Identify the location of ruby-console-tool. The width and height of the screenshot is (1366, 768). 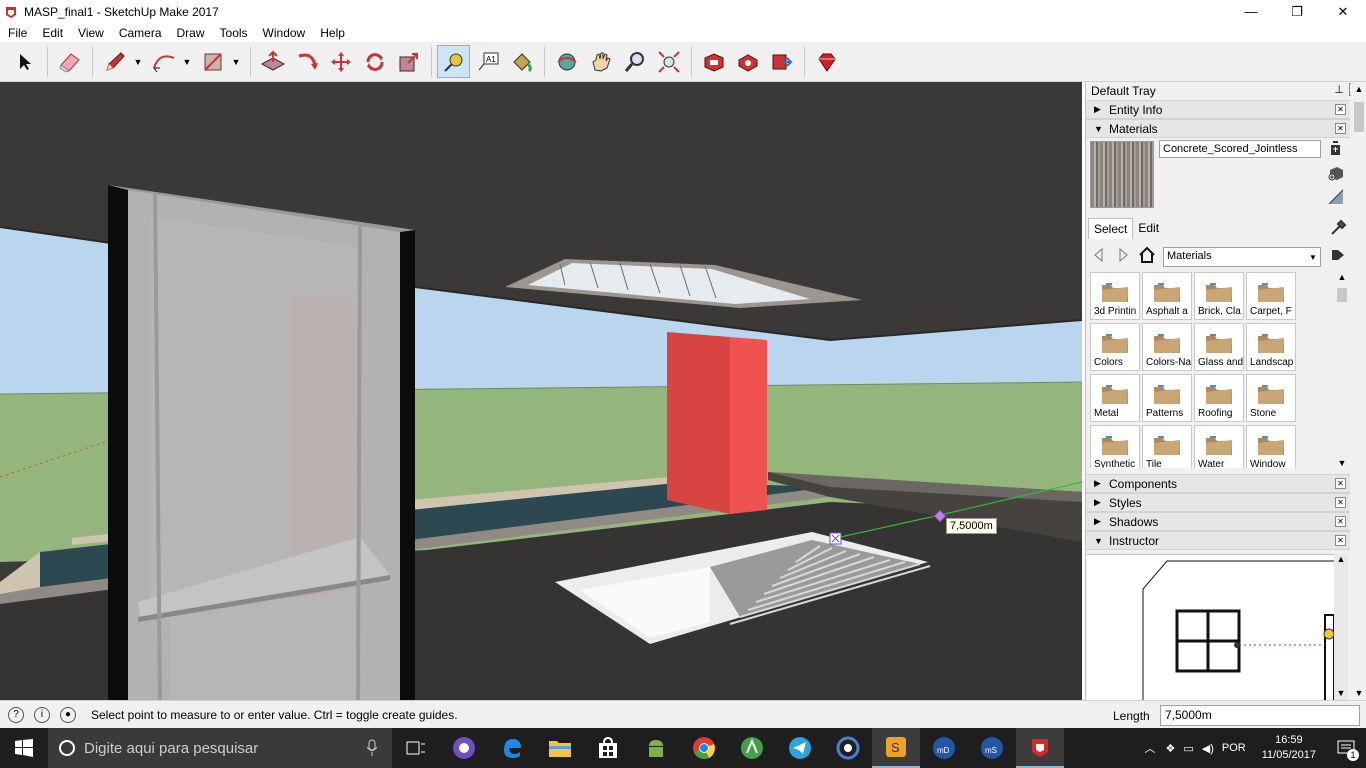
(826, 61).